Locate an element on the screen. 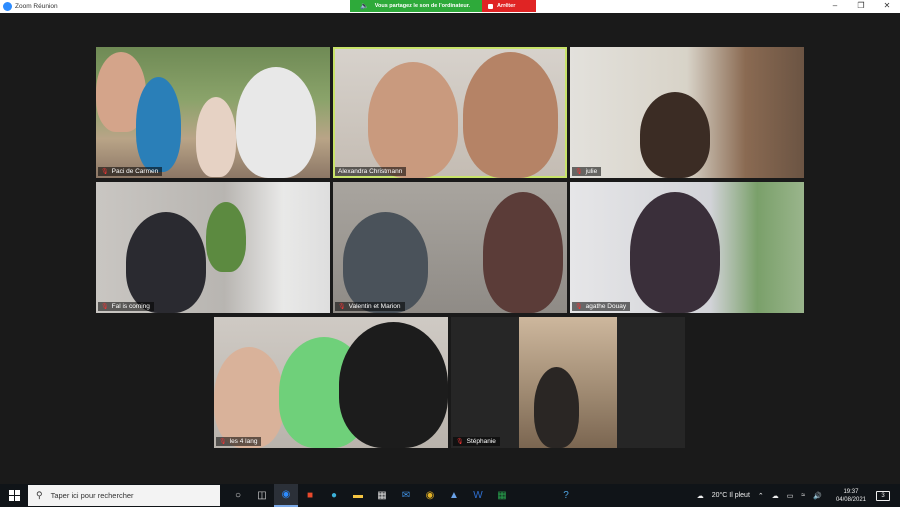 The height and width of the screenshot is (507, 900). maximize-button: ❐ is located at coordinates (861, 6).